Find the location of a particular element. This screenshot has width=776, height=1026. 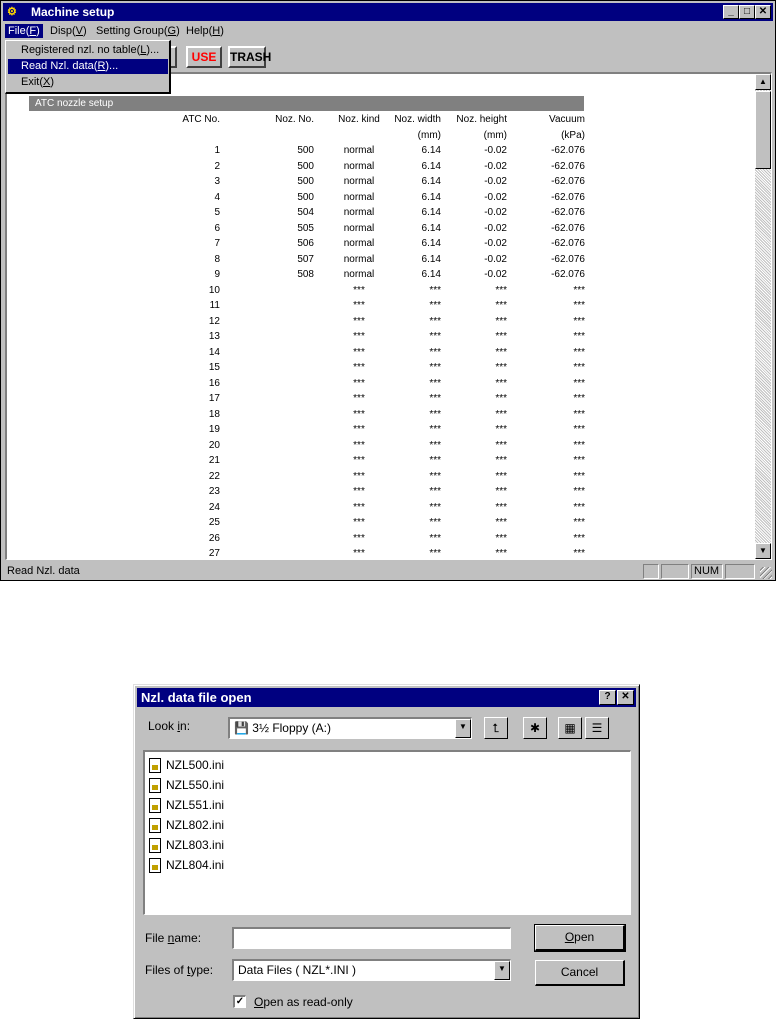

cell-noz-no: 505 is located at coordinates (305, 228).